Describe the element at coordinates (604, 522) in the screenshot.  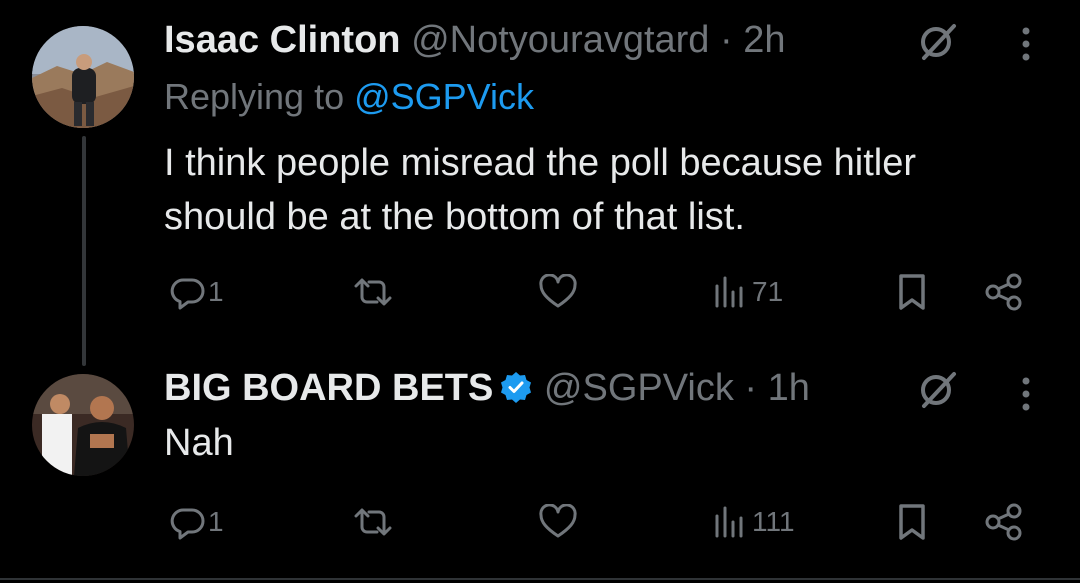
I see `action-bar: 1 111` at that location.